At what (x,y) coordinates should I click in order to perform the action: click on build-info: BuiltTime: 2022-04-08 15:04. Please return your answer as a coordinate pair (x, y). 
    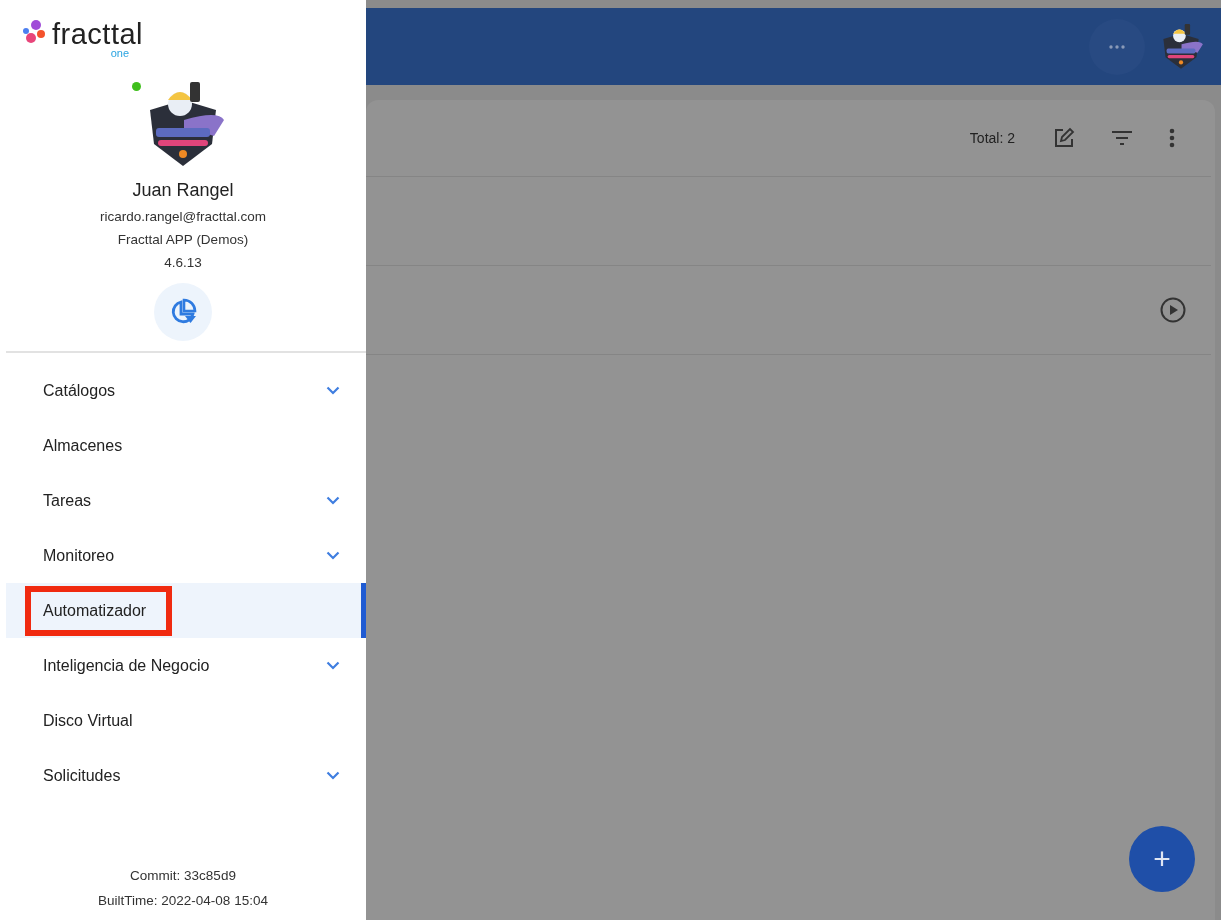
    Looking at the image, I should click on (183, 900).